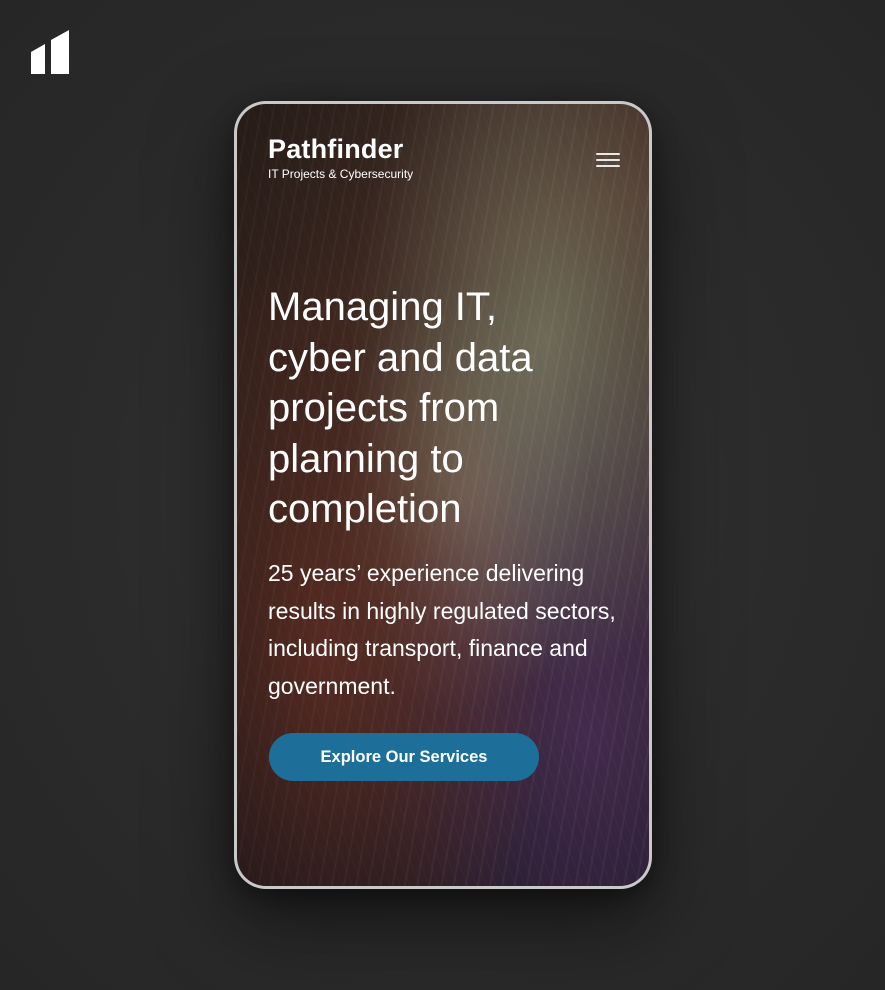 This screenshot has width=885, height=990. I want to click on site-logo: Pathfinder IT Projects & Cybersecurity, so click(340, 158).